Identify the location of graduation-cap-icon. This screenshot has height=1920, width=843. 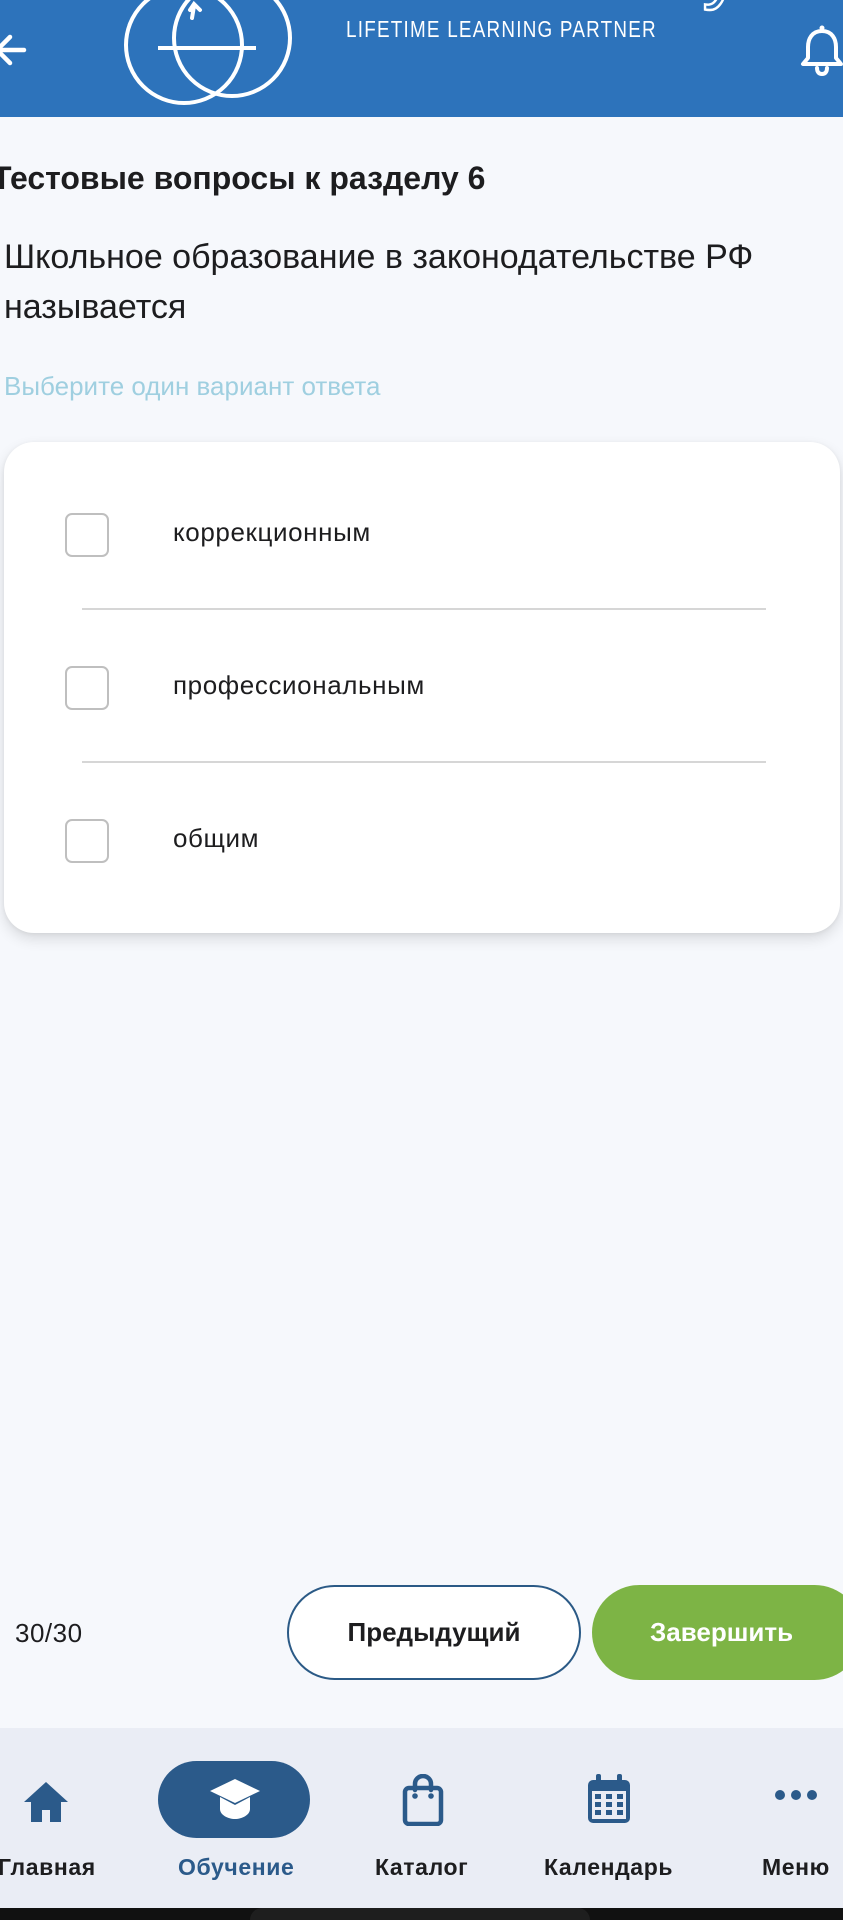
(235, 1799).